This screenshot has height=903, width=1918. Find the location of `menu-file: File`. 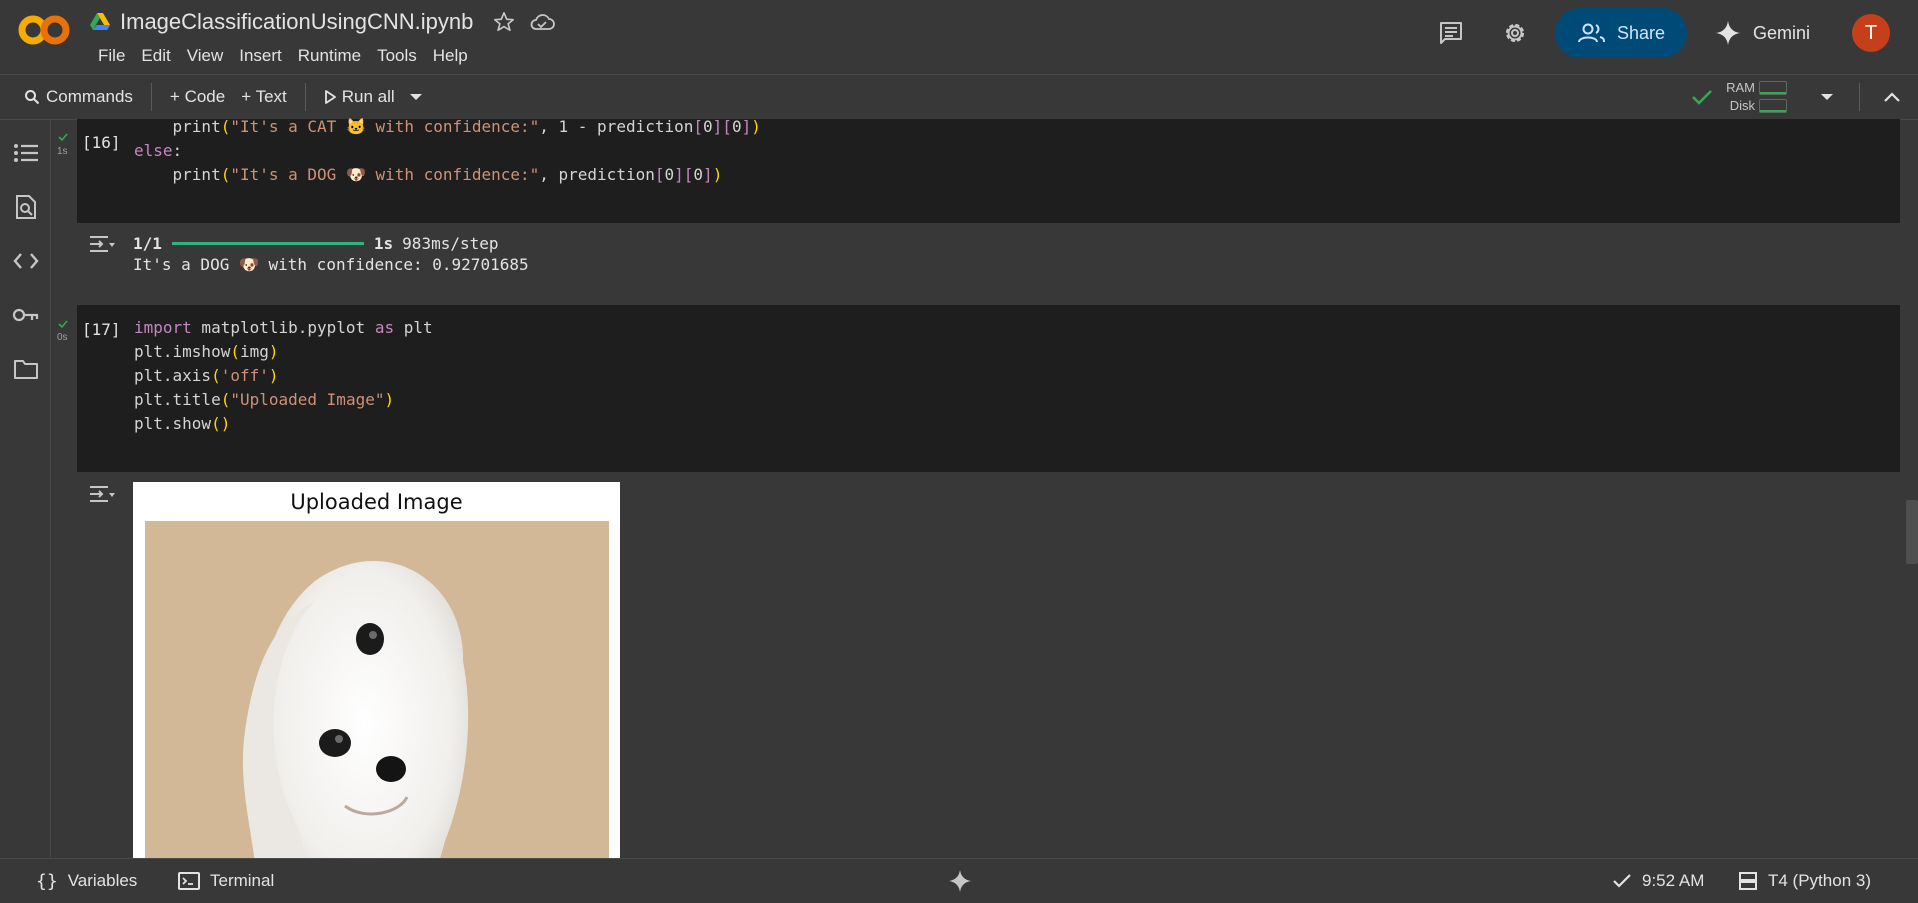

menu-file: File is located at coordinates (111, 56).